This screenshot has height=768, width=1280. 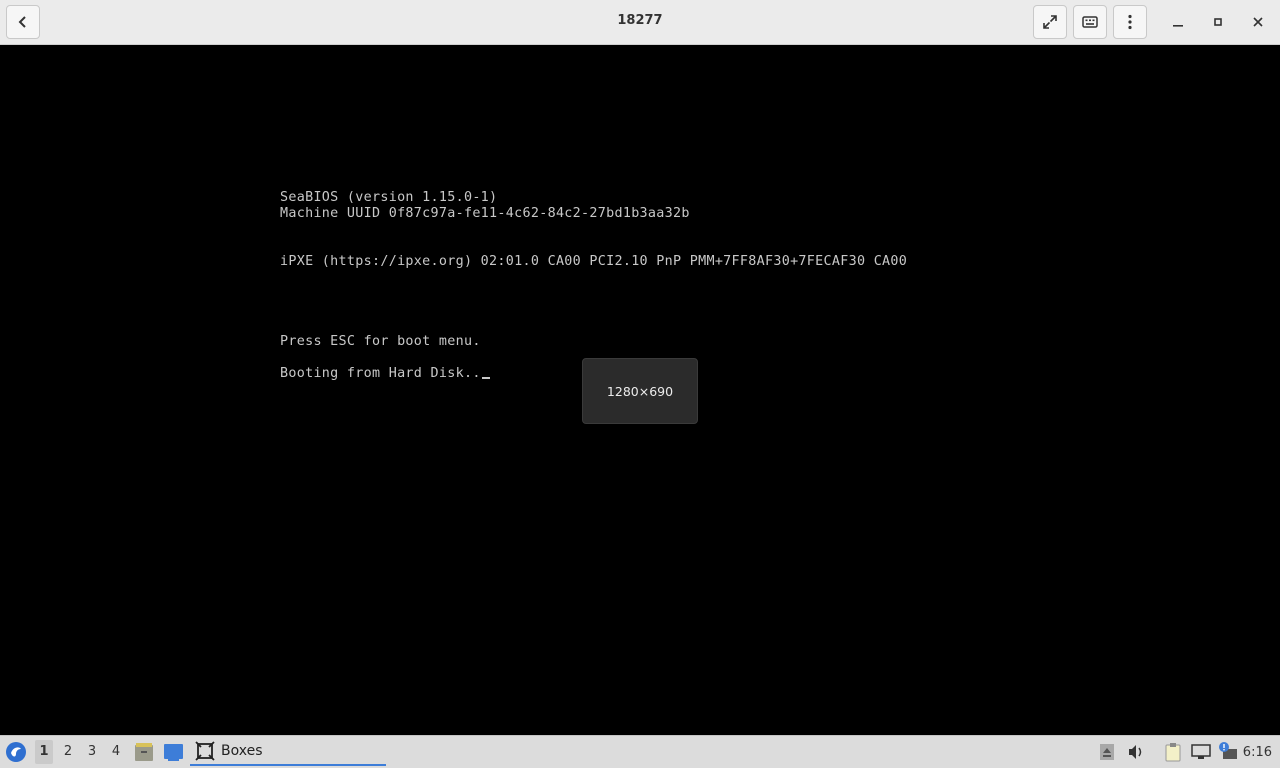 I want to click on notification-icon, so click(x=1228, y=750).